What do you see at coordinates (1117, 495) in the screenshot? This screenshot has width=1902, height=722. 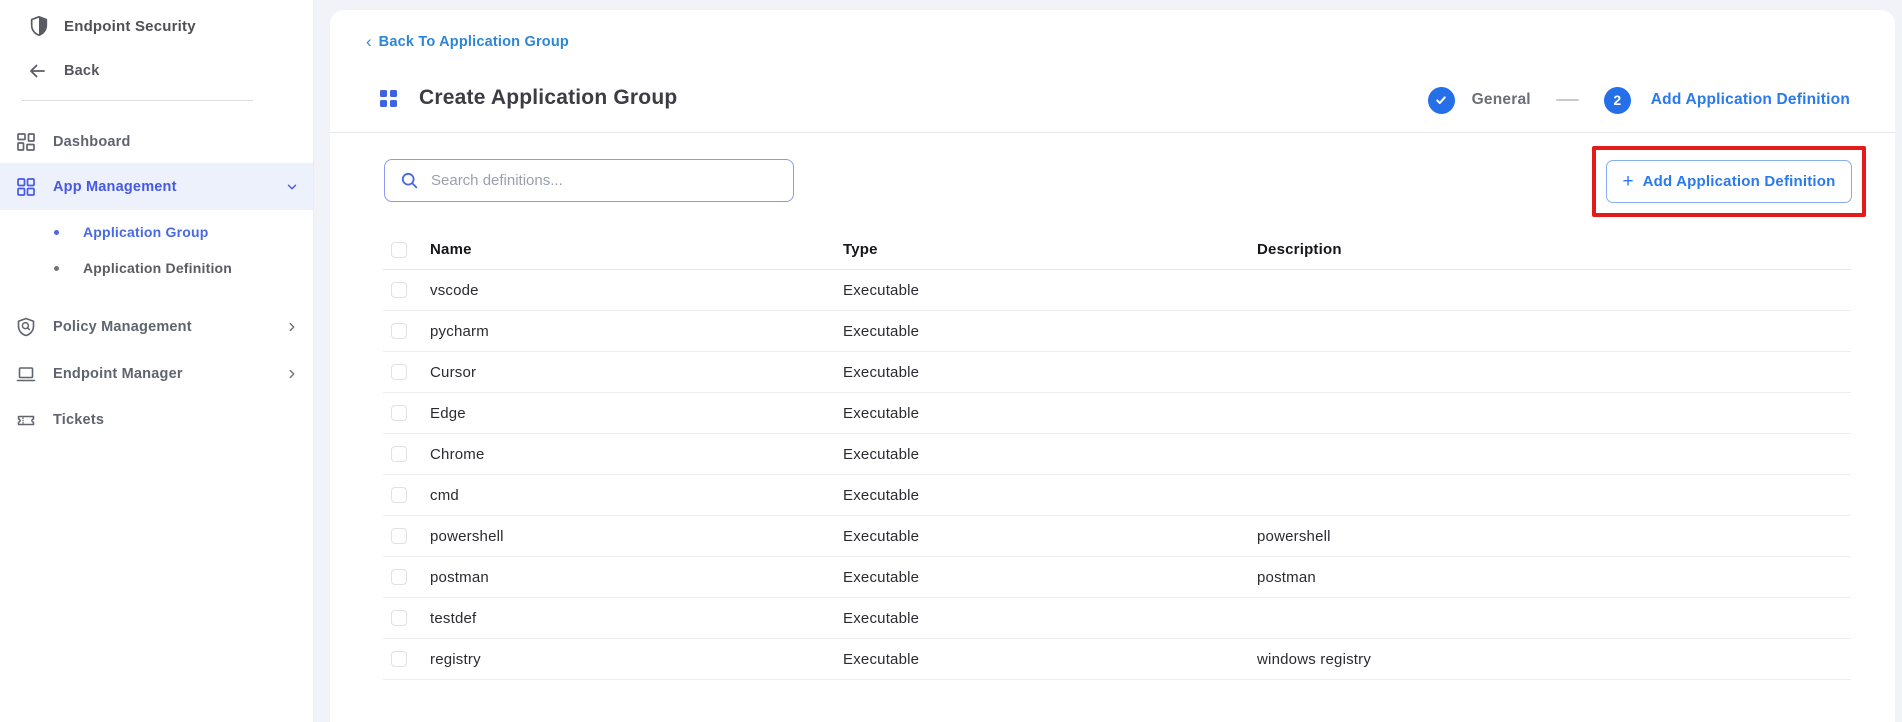 I see `table-row: cmd Executable` at bounding box center [1117, 495].